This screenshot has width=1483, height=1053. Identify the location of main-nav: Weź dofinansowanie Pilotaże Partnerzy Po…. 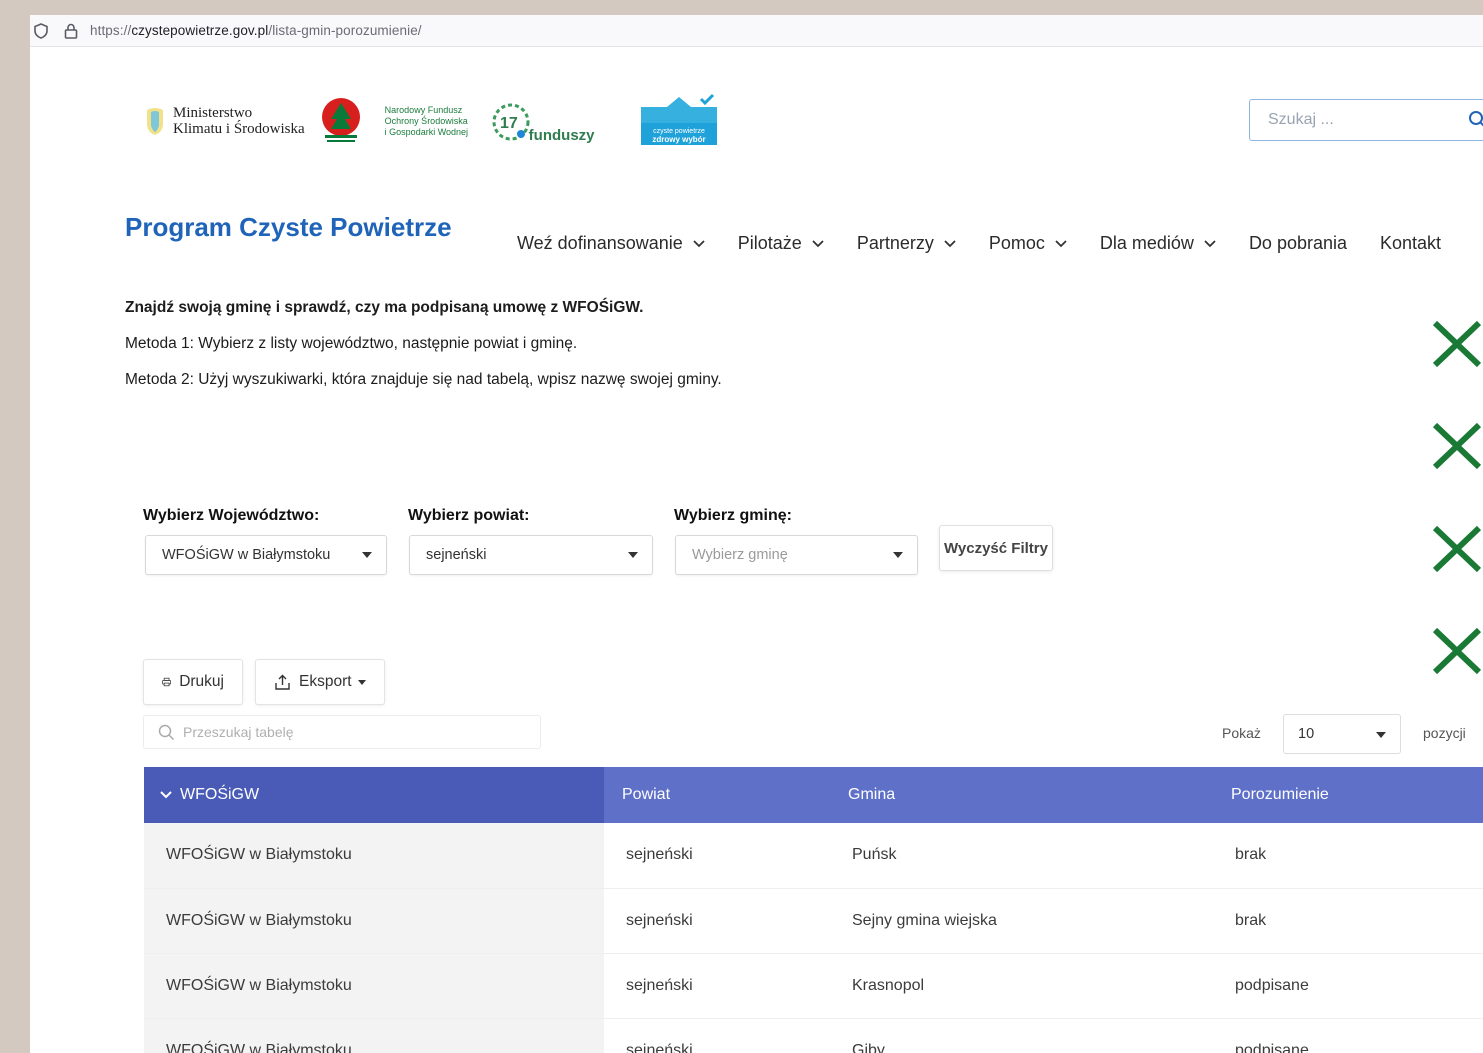
(995, 243).